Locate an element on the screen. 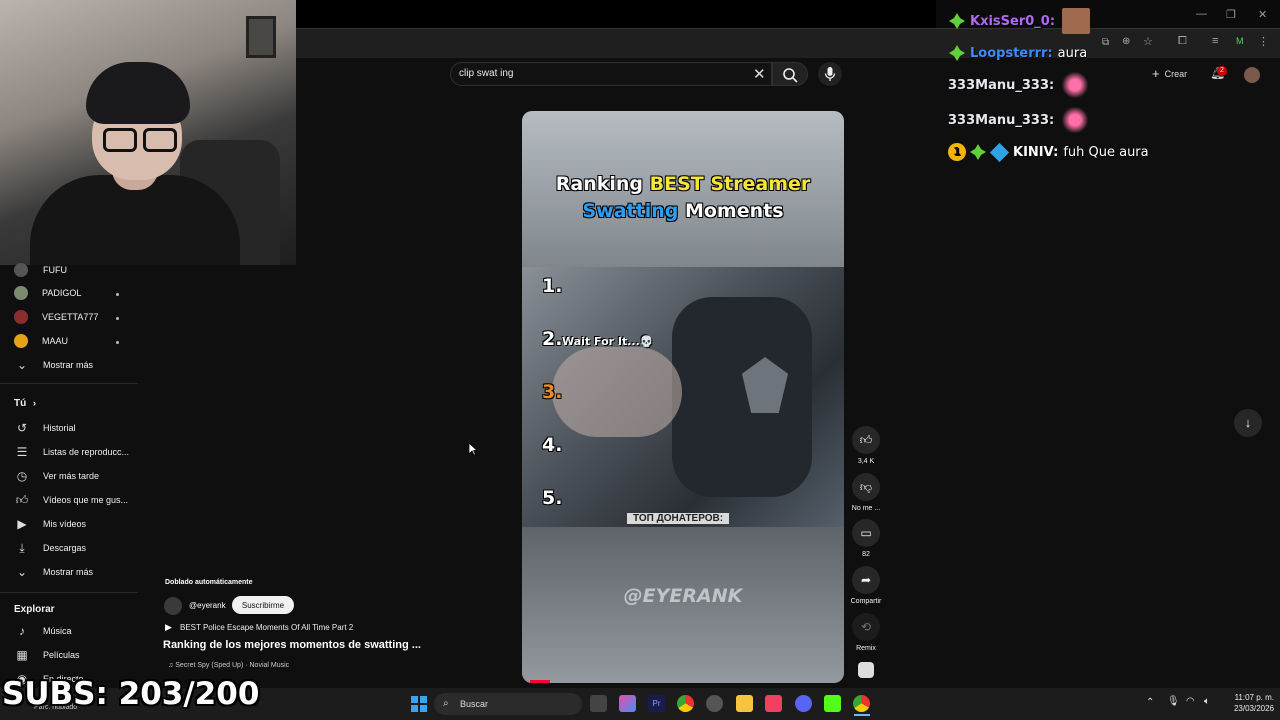 The image size is (1280, 720). extensions-icon: ⧠ is located at coordinates (1182, 41).